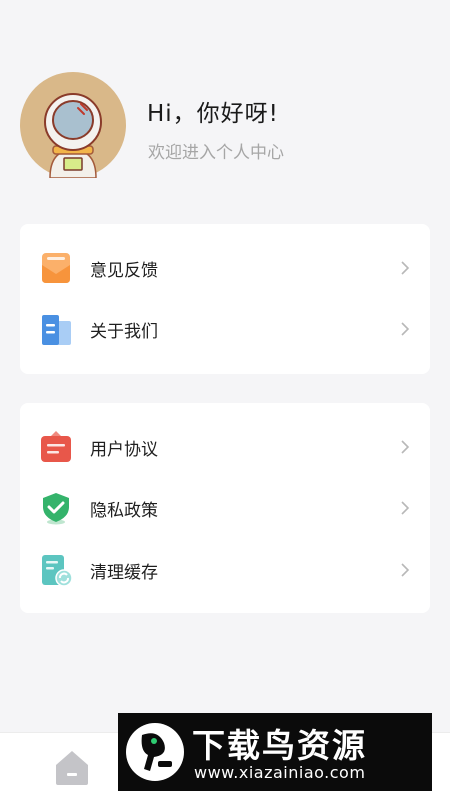  I want to click on menu-item-privacy-policy: 隐私政策, so click(225, 508).